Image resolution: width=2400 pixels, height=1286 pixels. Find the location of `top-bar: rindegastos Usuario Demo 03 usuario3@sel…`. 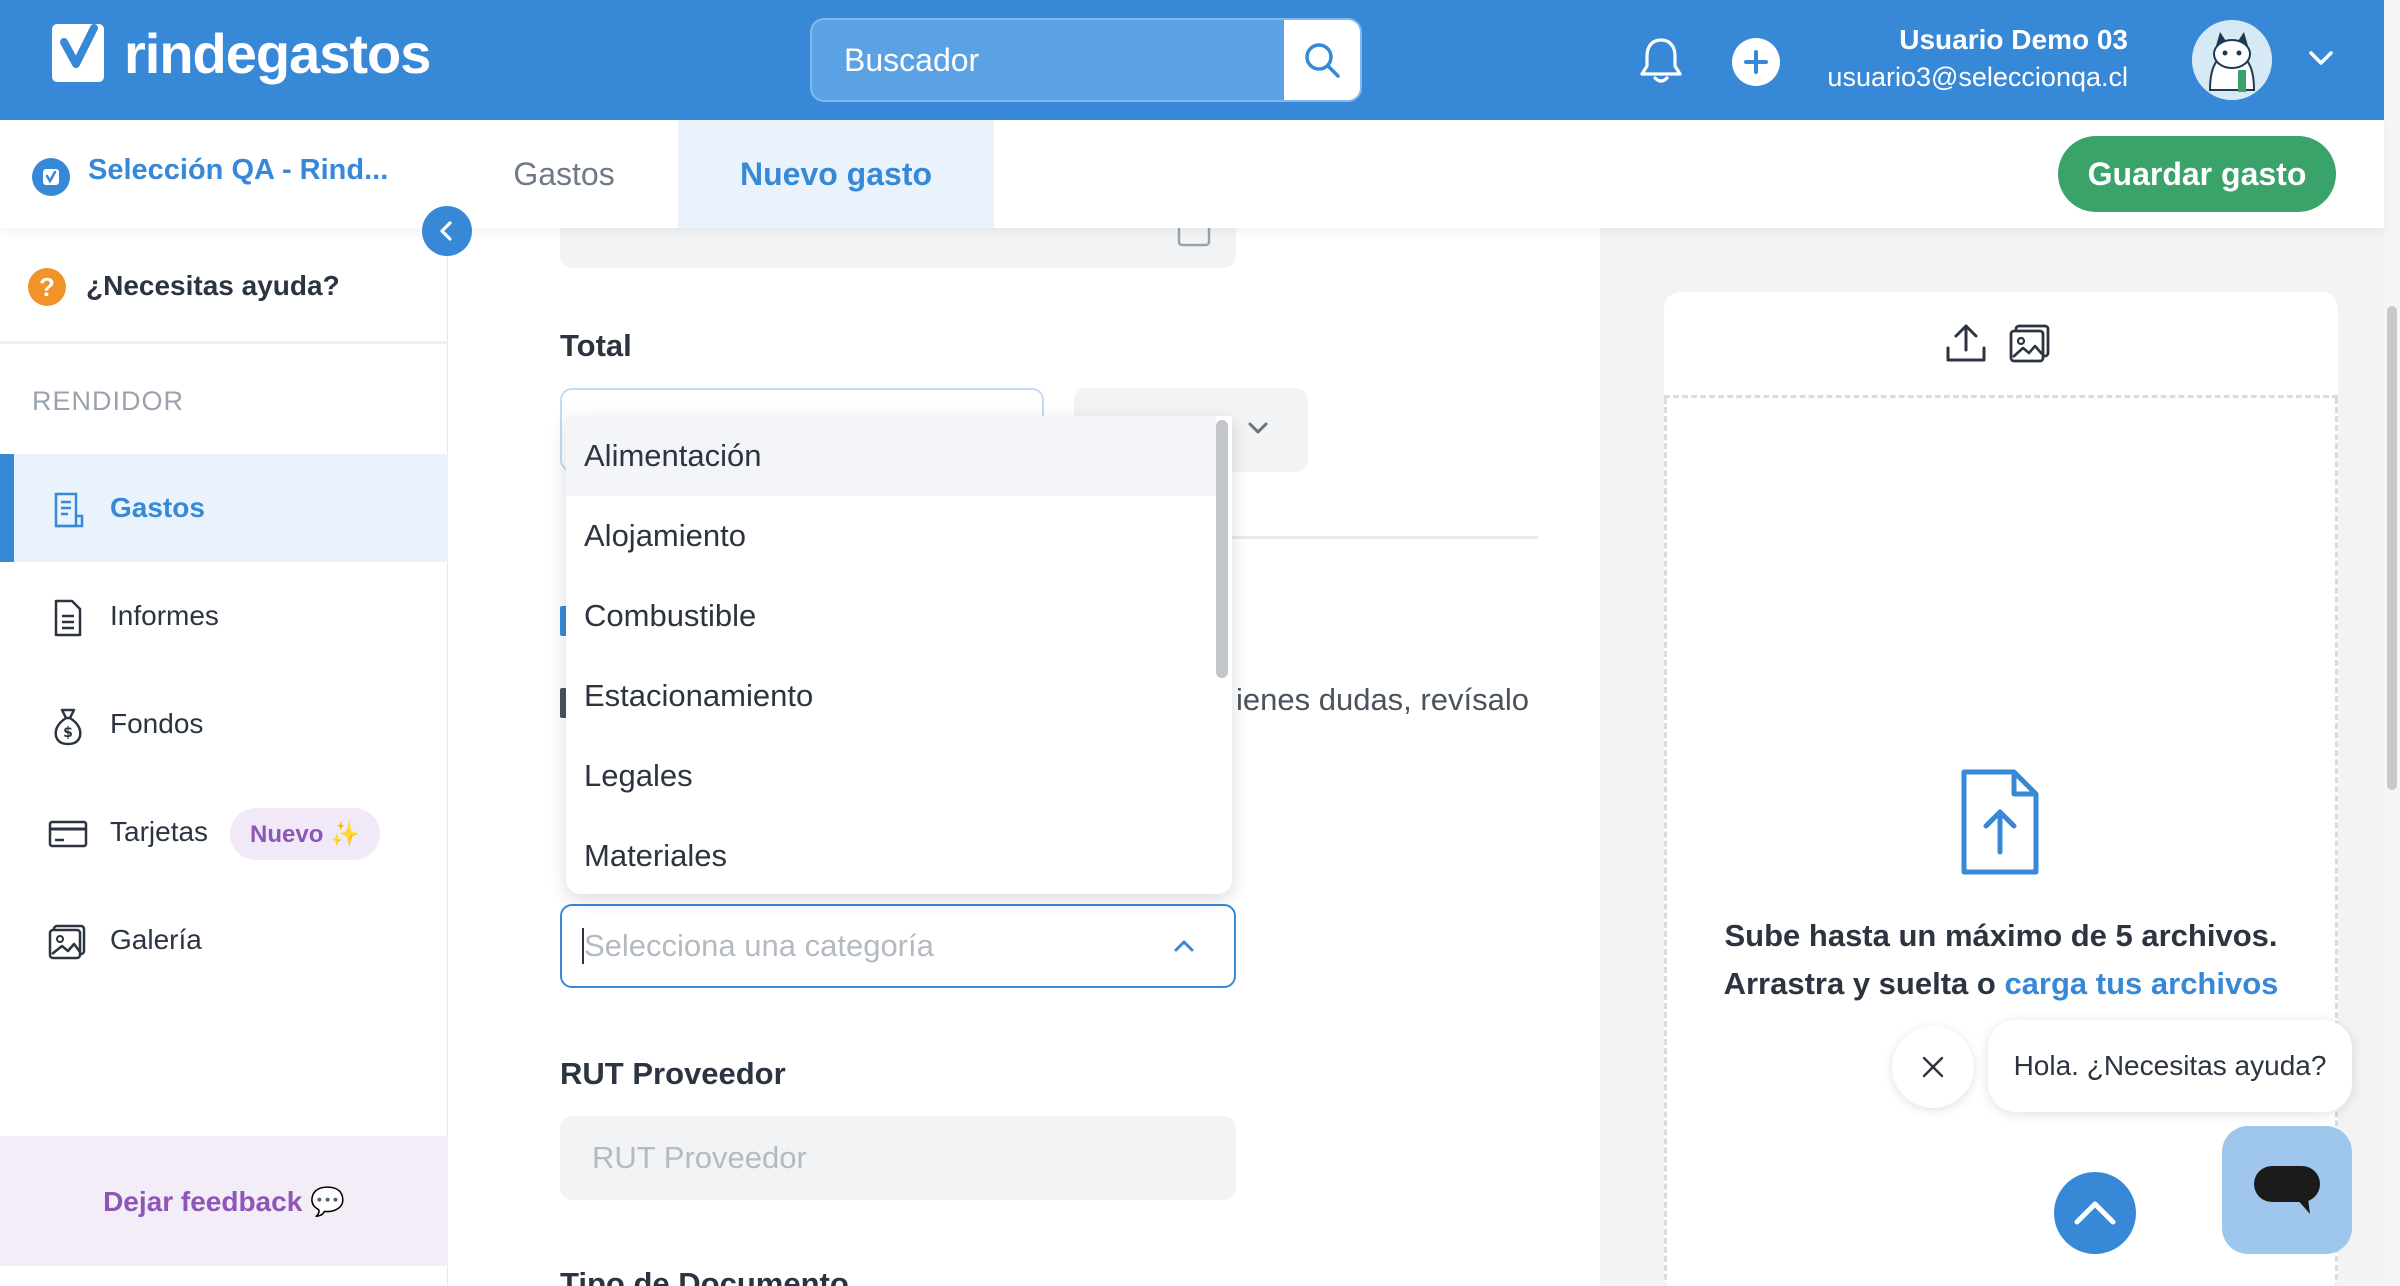

top-bar: rindegastos Usuario Demo 03 usuario3@sel… is located at coordinates (1192, 60).